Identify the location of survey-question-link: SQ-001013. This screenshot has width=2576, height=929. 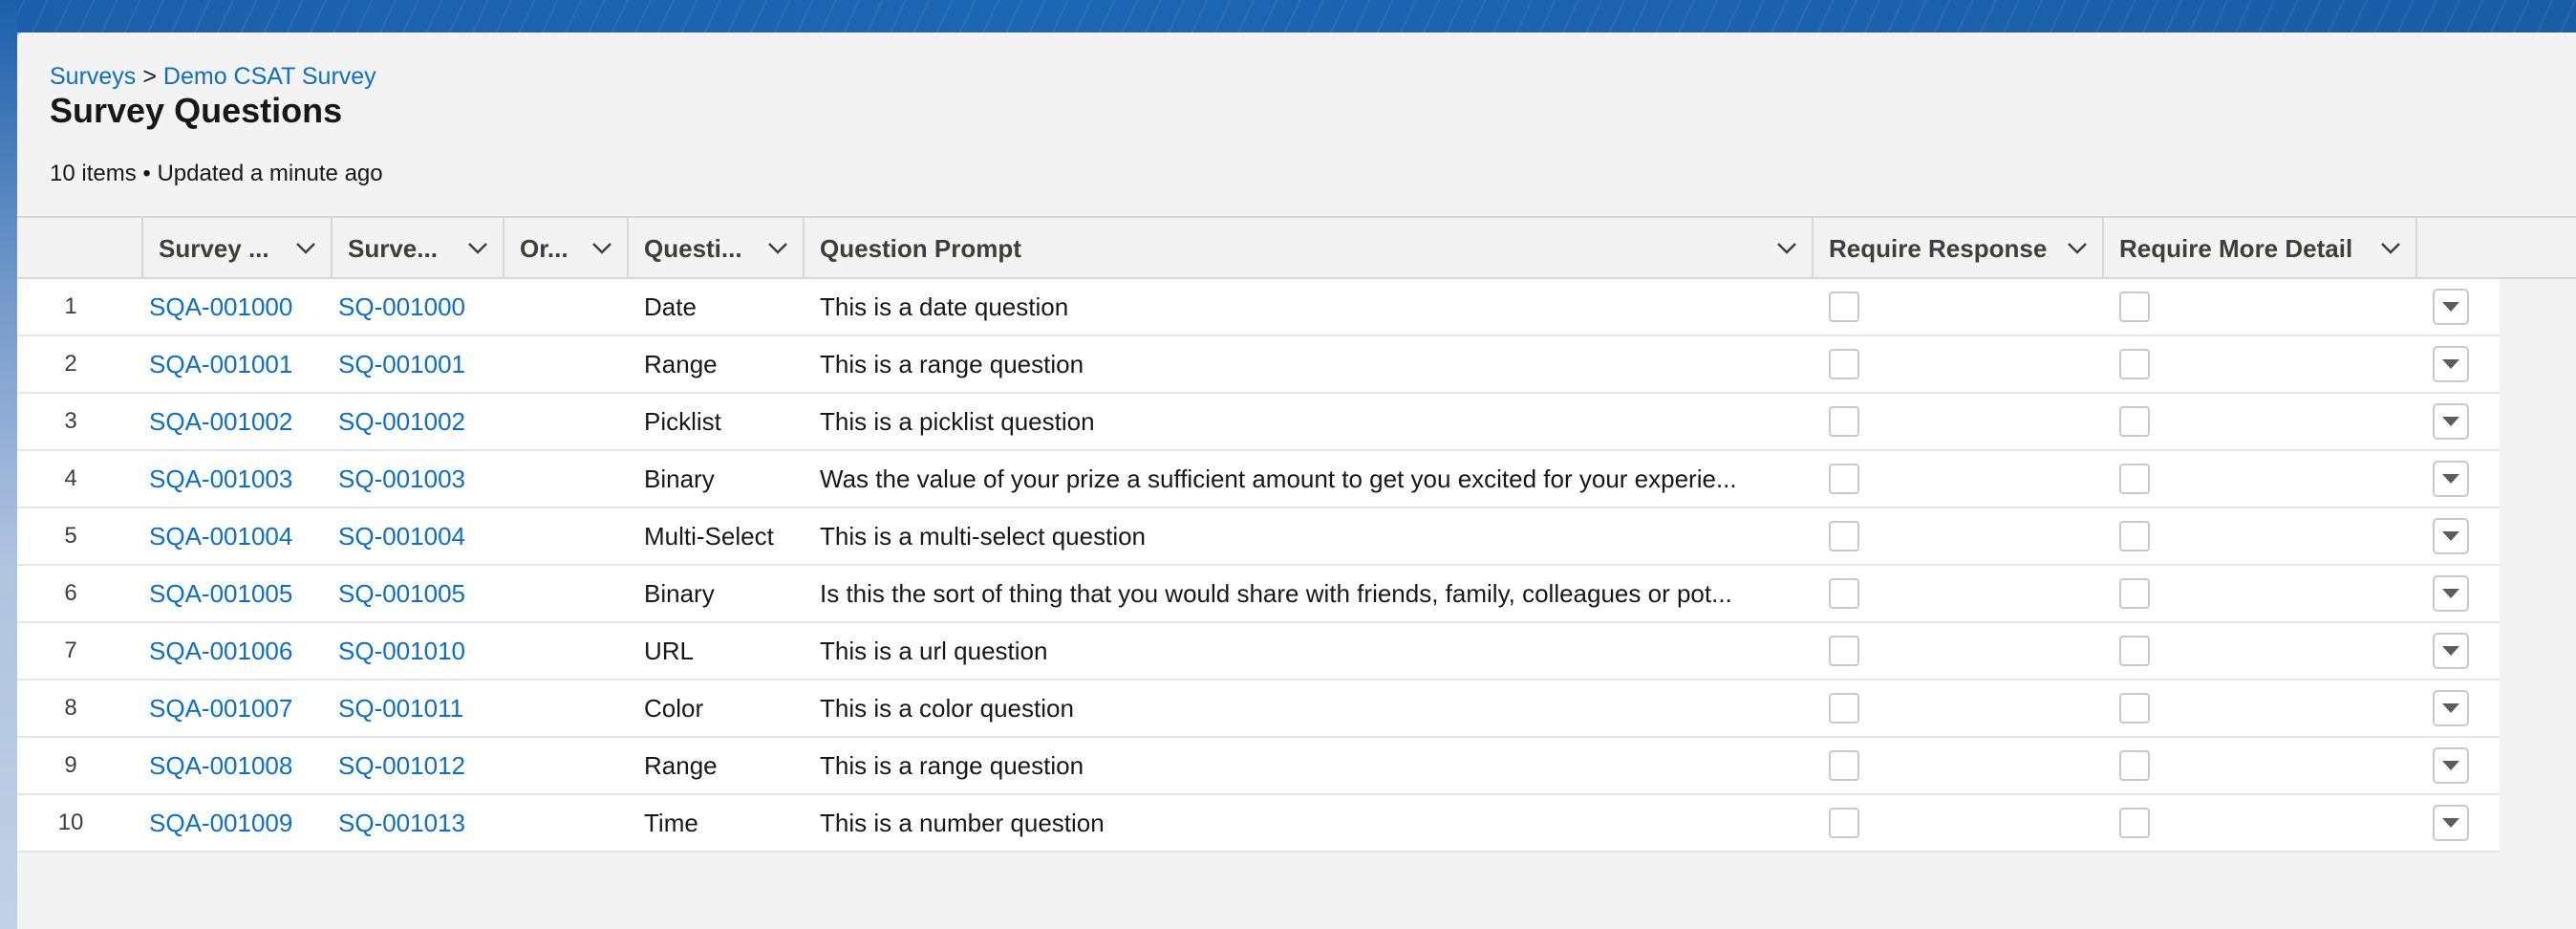
(401, 823).